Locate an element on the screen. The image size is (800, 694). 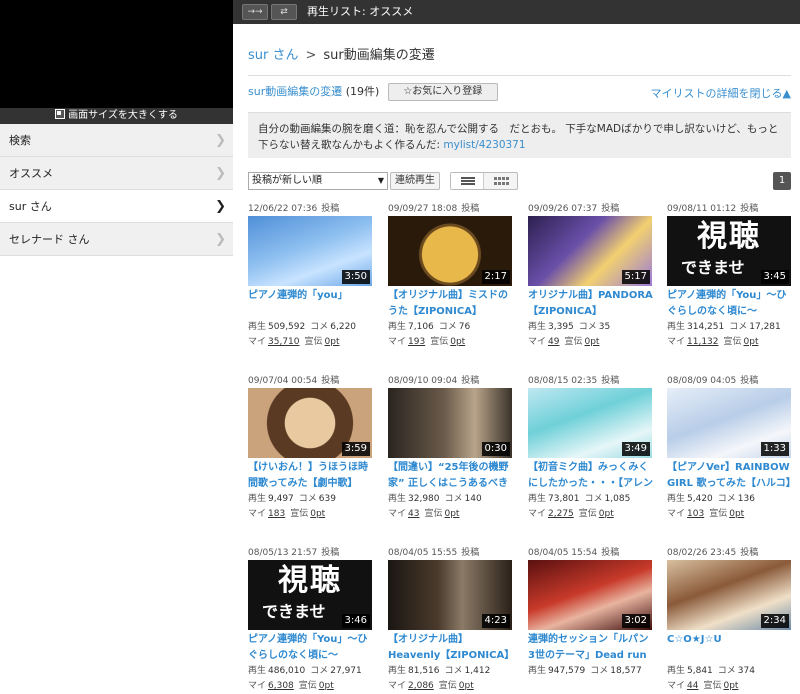
mylists-count-link: 49 is located at coordinates (553, 342).